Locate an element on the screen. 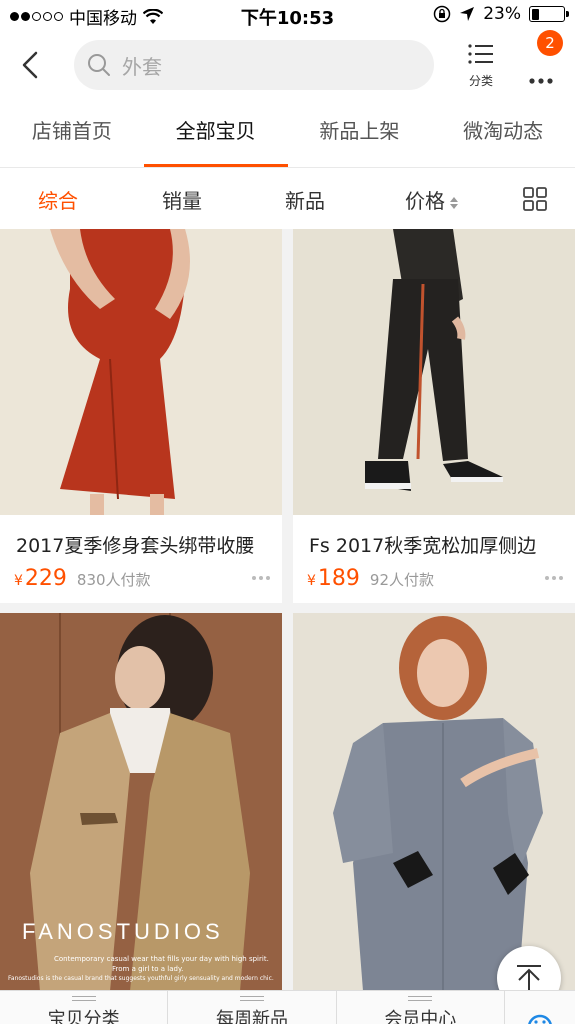 This screenshot has height=1024, width=575. customer-service-button is located at coordinates (540, 1007).